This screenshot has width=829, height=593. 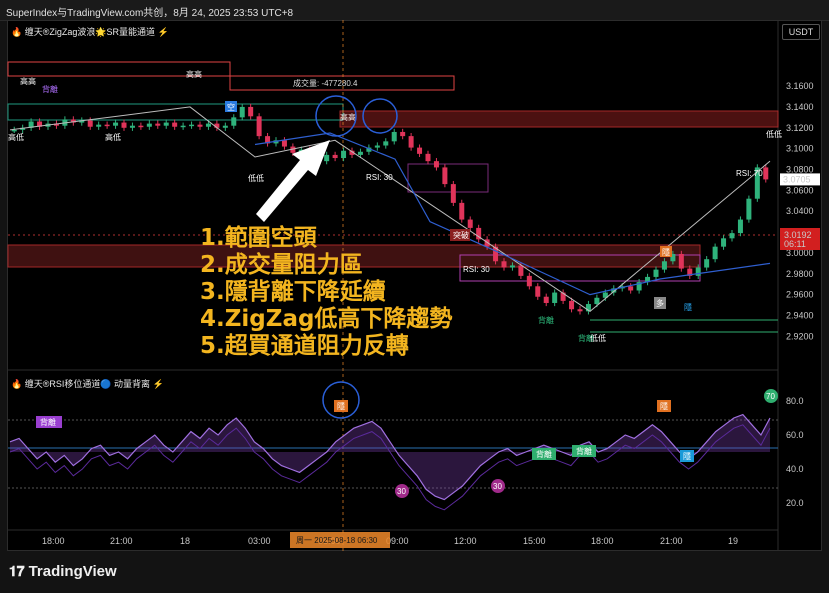 I want to click on annotation-2: 2.成交量阻力區, so click(x=281, y=265).